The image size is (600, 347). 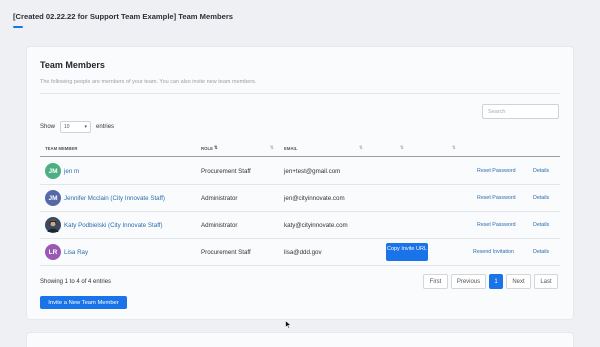 What do you see at coordinates (67, 127) in the screenshot?
I see `entries-value: 10` at bounding box center [67, 127].